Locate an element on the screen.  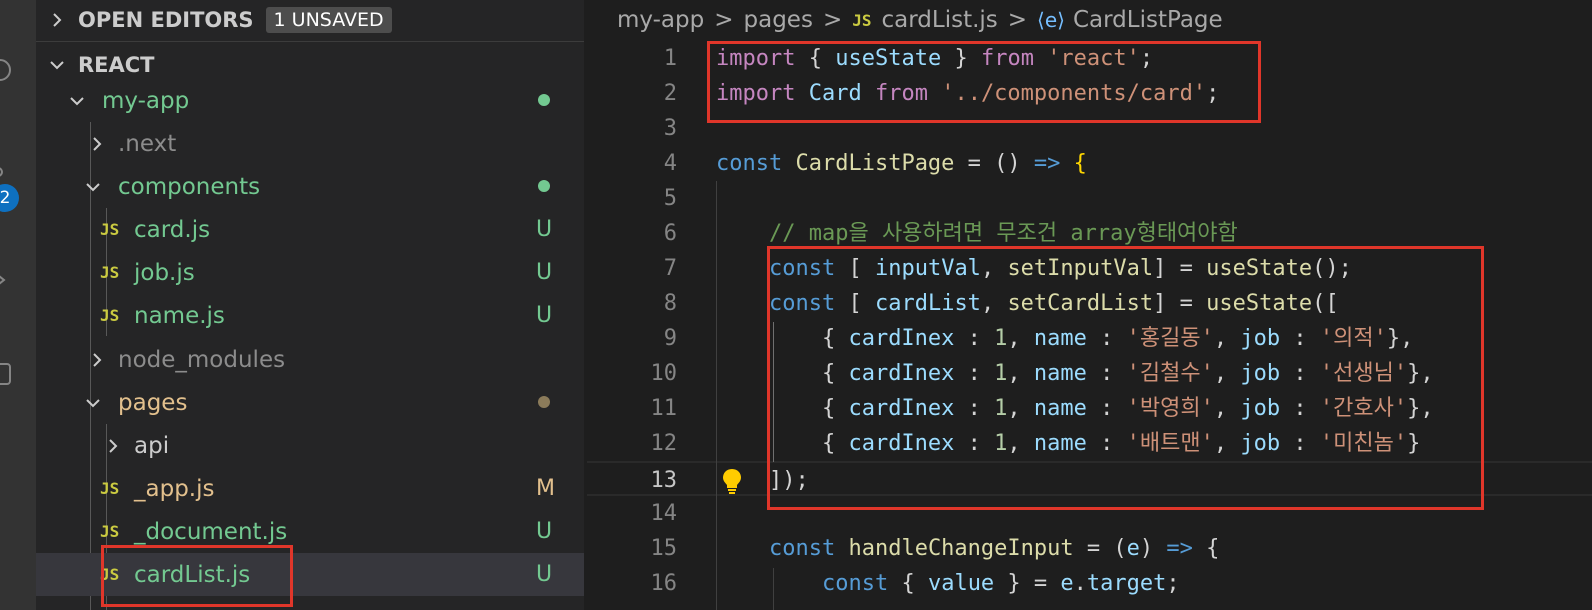
code-text: const handleChangeInput = (e) => { is located at coordinates (967, 548).